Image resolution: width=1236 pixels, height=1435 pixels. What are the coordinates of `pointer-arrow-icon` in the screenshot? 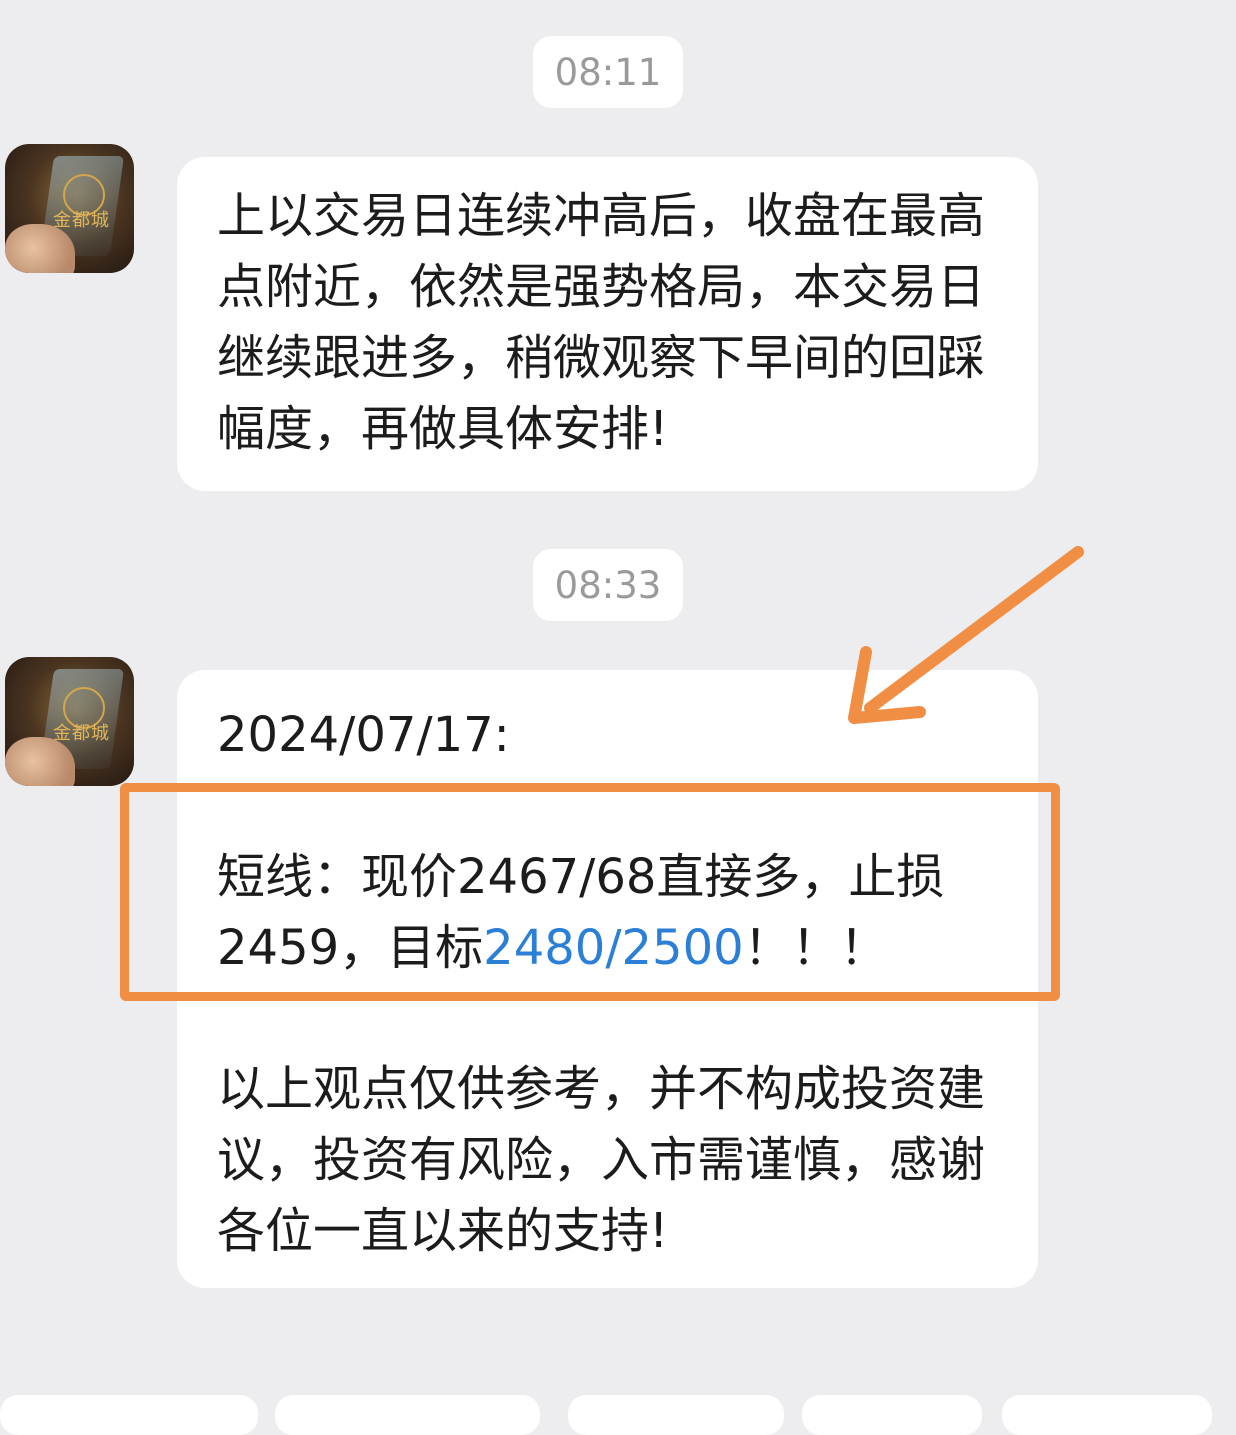 It's located at (966, 635).